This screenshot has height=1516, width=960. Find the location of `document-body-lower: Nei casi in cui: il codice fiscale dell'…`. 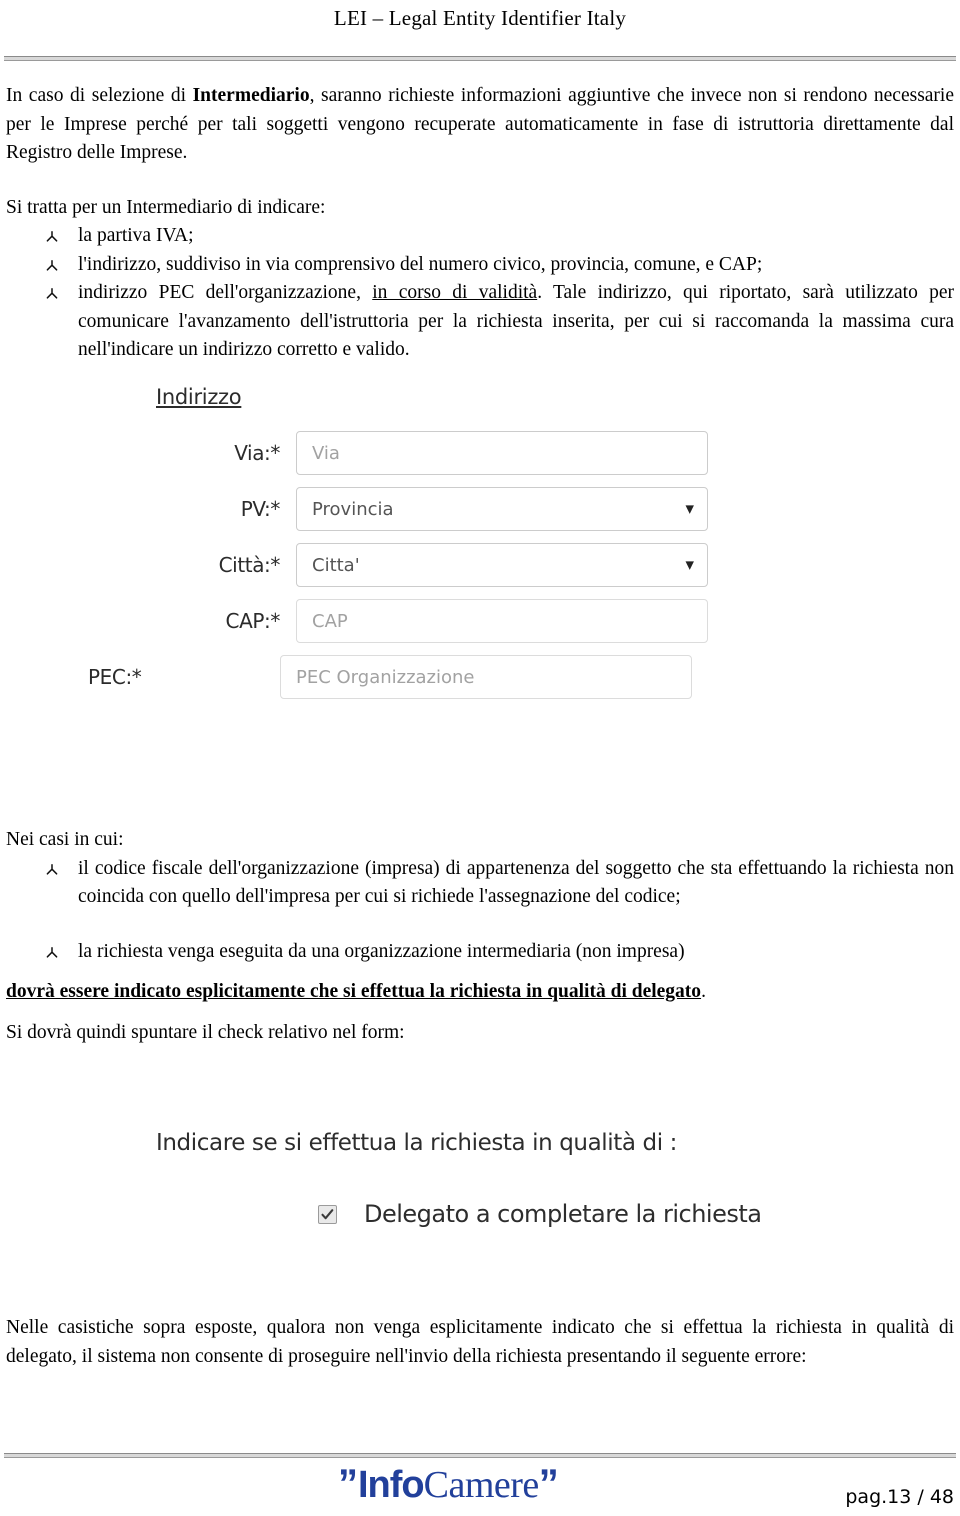

document-body-lower: Nei casi in cui: il codice fiscale dell'… is located at coordinates (480, 936).